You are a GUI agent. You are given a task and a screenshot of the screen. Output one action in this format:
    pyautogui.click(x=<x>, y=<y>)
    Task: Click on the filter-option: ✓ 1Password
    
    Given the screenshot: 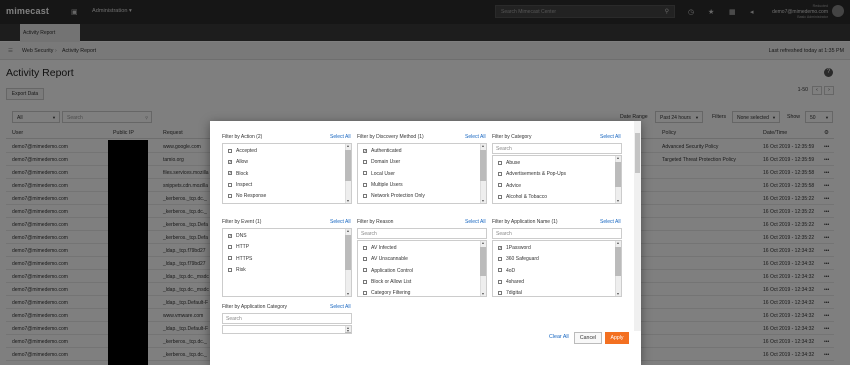 What is the action you would take?
    pyautogui.click(x=514, y=248)
    